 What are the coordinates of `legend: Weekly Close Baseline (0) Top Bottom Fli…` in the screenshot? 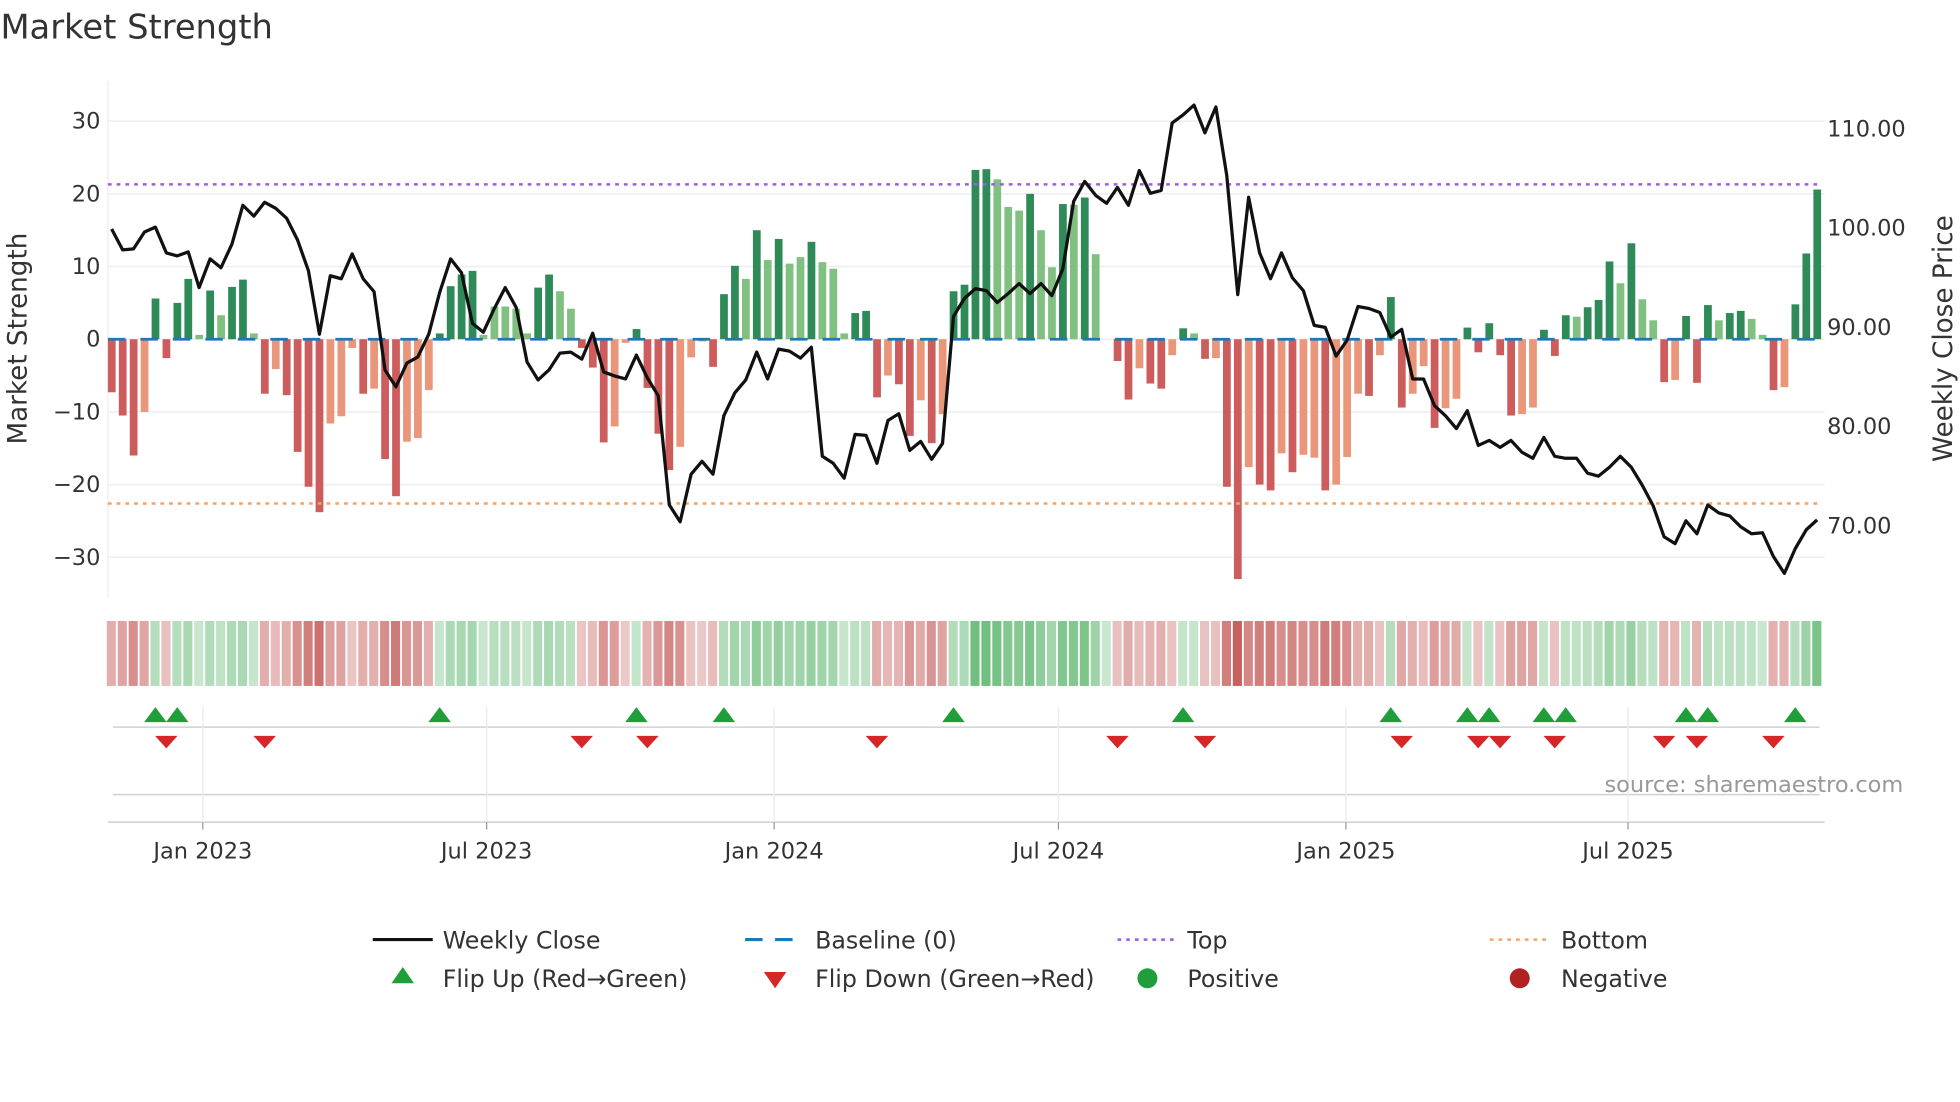 It's located at (1019, 959).